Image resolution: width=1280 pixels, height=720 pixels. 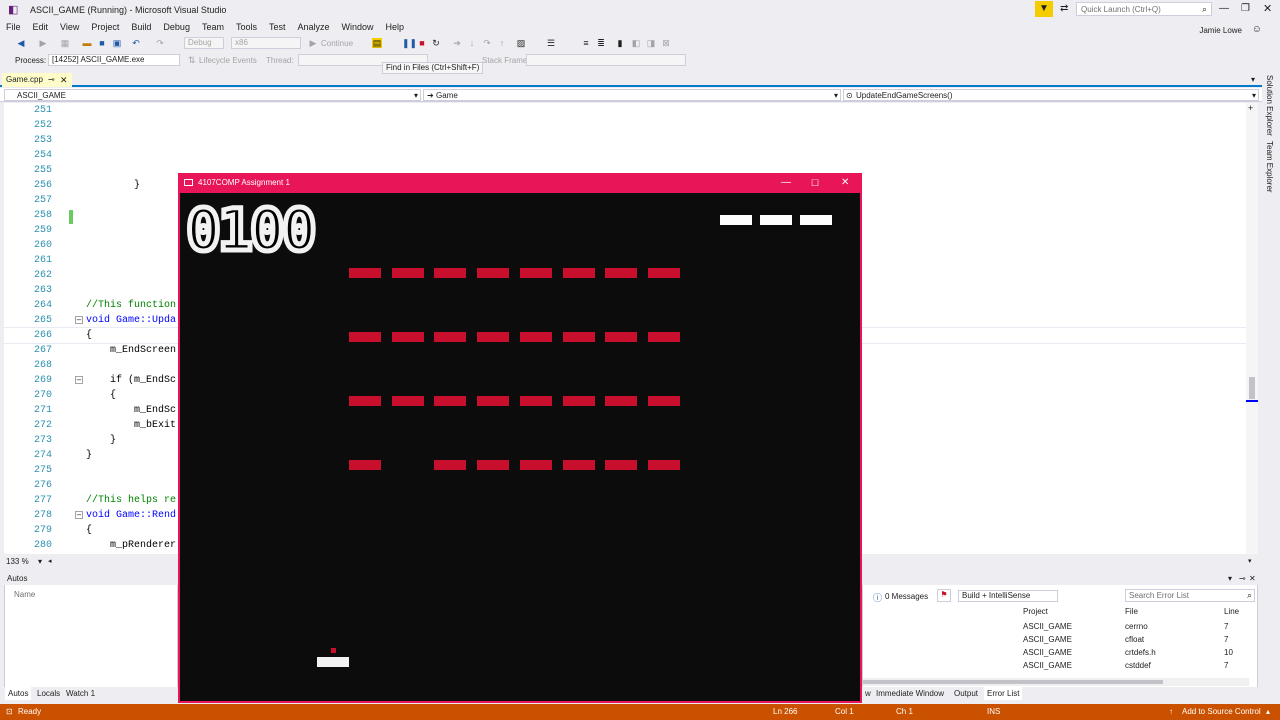 What do you see at coordinates (586, 43) in the screenshot?
I see `comment-icon: ≡` at bounding box center [586, 43].